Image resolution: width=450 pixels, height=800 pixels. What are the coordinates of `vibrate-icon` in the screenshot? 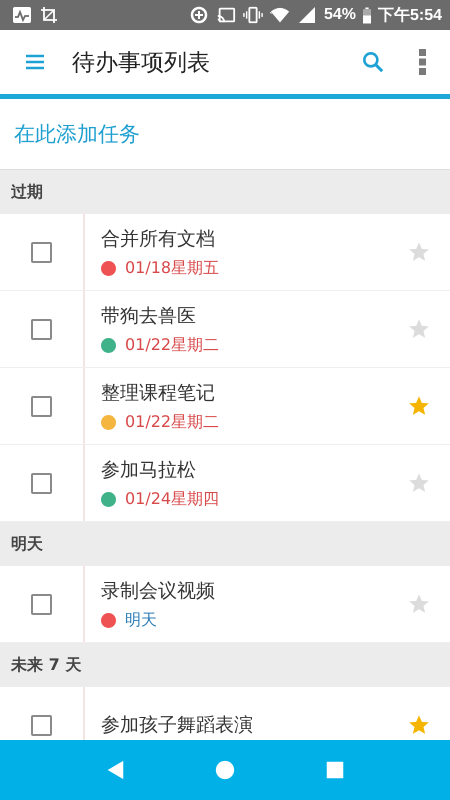 It's located at (252, 15).